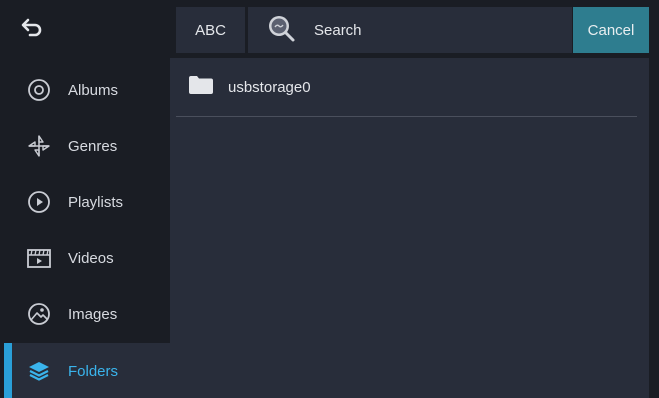  What do you see at coordinates (39, 258) in the screenshot?
I see `video-icon` at bounding box center [39, 258].